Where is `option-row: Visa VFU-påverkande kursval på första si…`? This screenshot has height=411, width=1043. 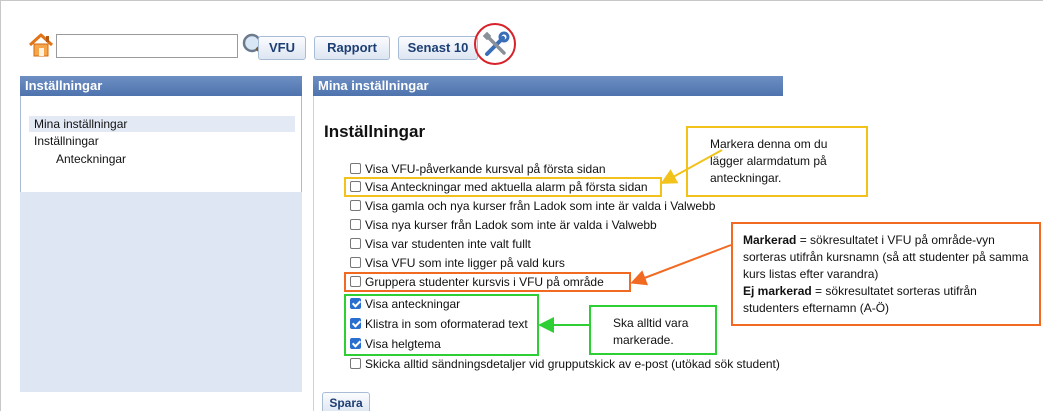
option-row: Visa VFU-påverkande kursval på första si… is located at coordinates (478, 169).